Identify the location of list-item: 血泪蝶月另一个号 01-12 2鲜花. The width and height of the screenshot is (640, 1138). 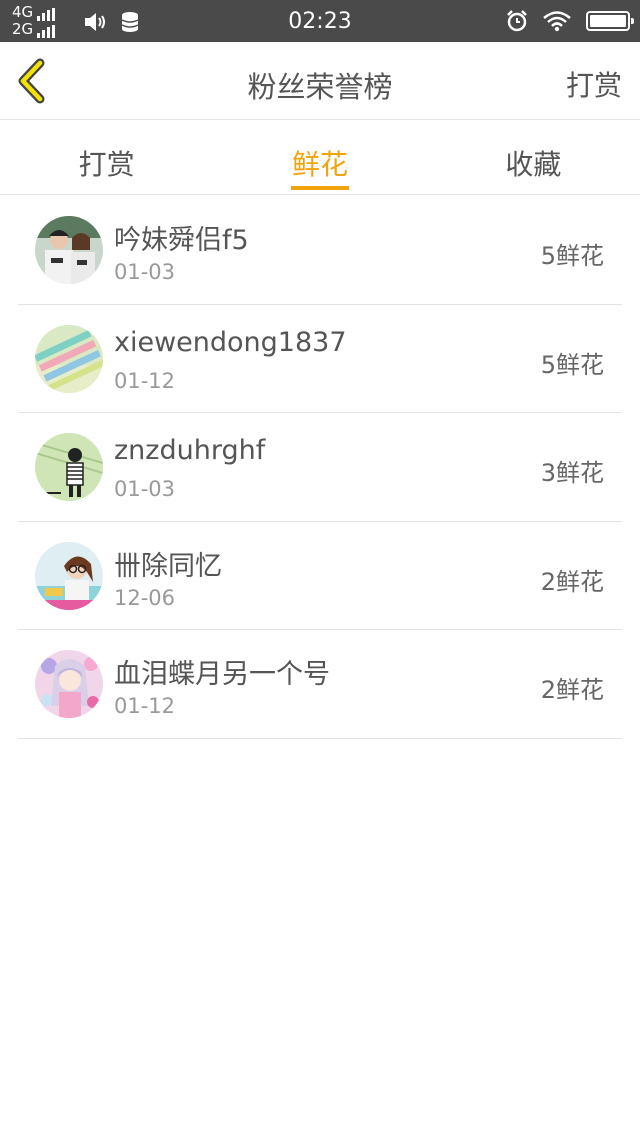
(320, 684).